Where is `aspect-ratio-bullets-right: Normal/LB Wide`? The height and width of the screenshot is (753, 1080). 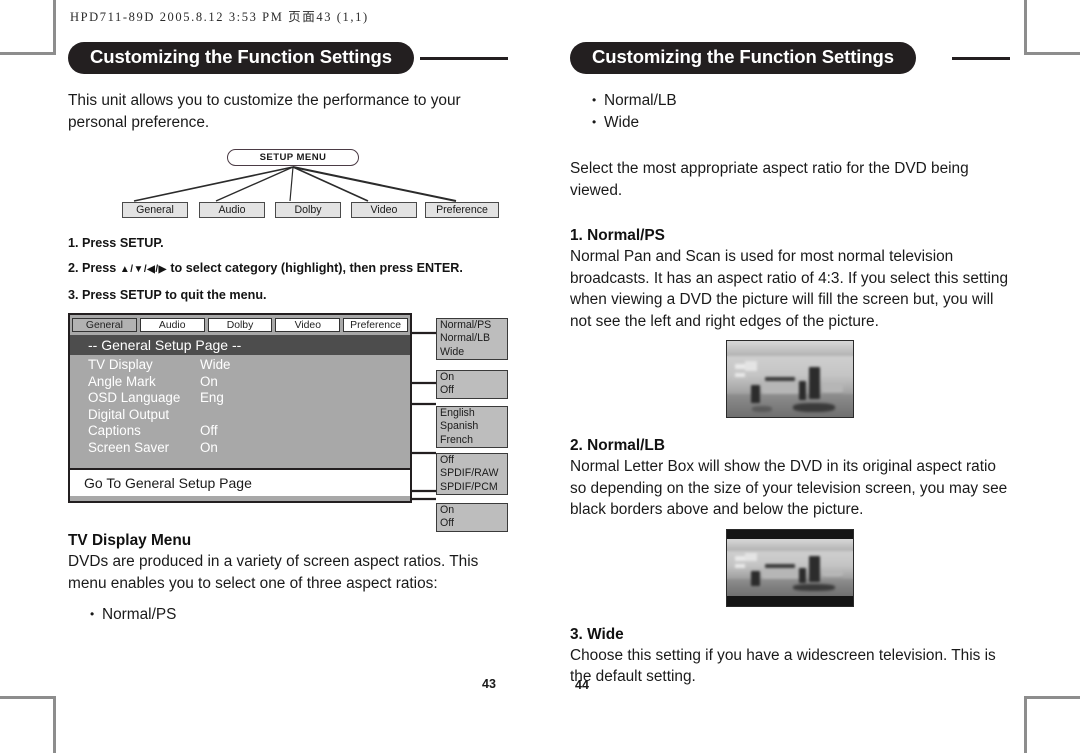 aspect-ratio-bullets-right: Normal/LB Wide is located at coordinates (790, 111).